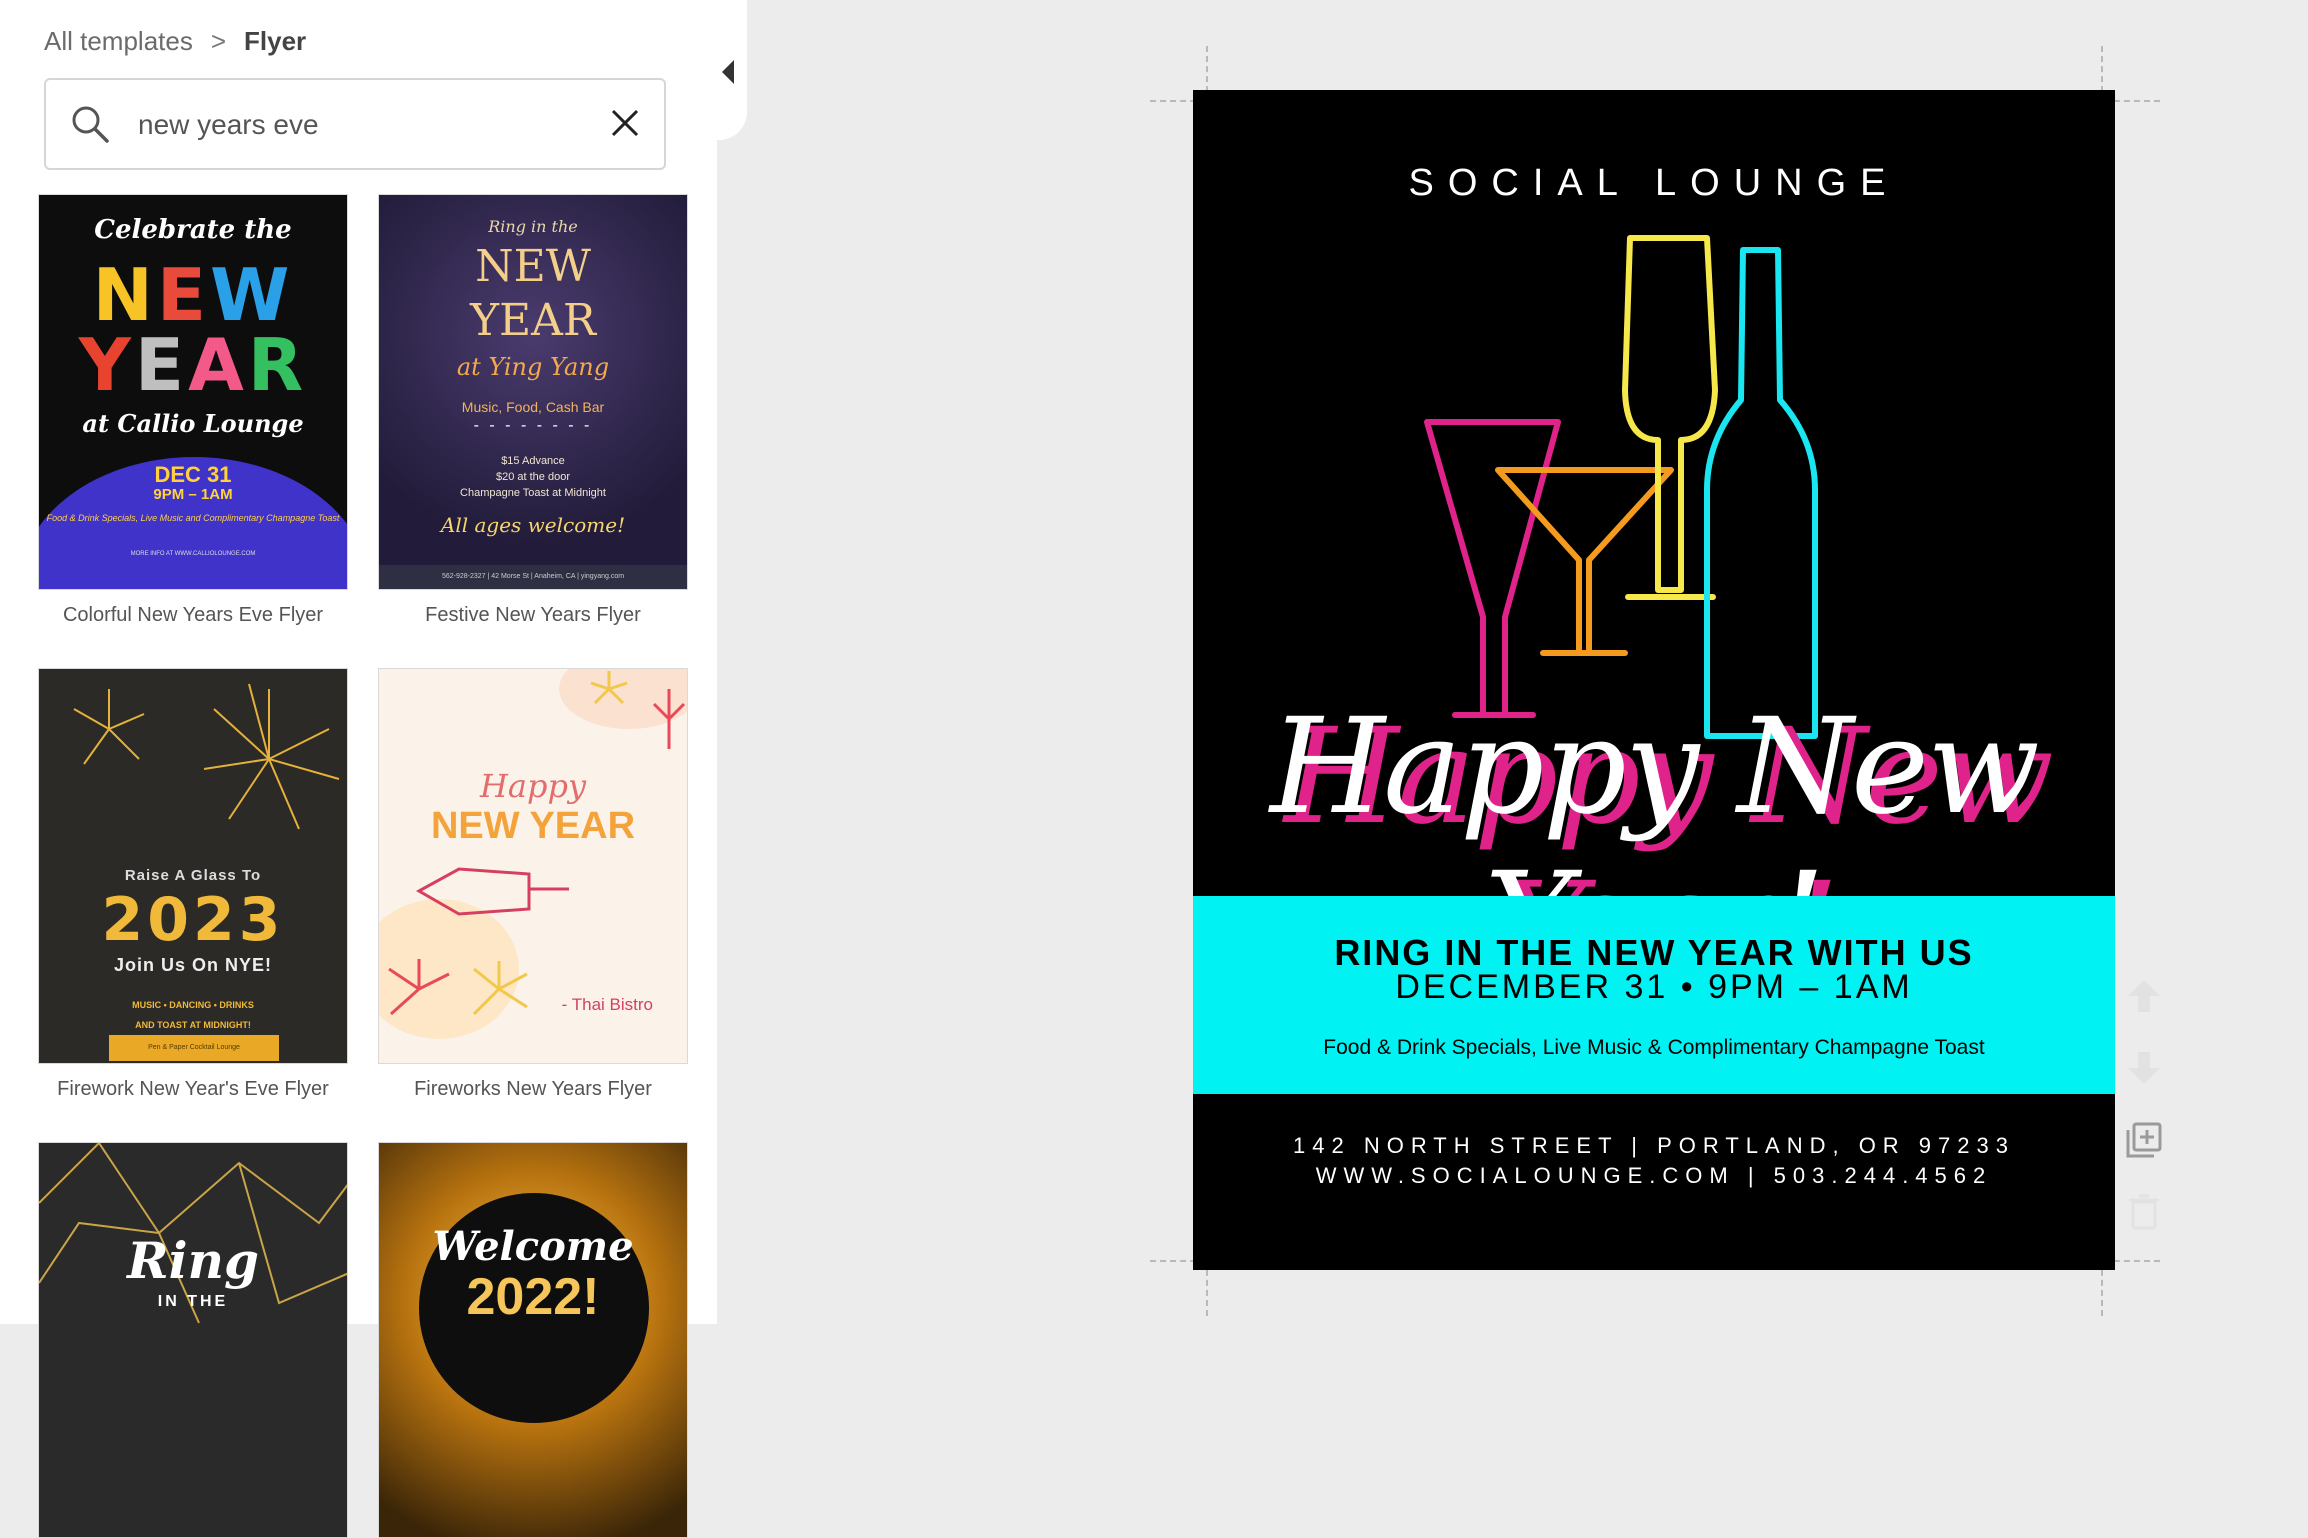 This screenshot has height=1538, width=2308. What do you see at coordinates (533, 826) in the screenshot?
I see `thumb-new-year-text: NEW YEAR` at bounding box center [533, 826].